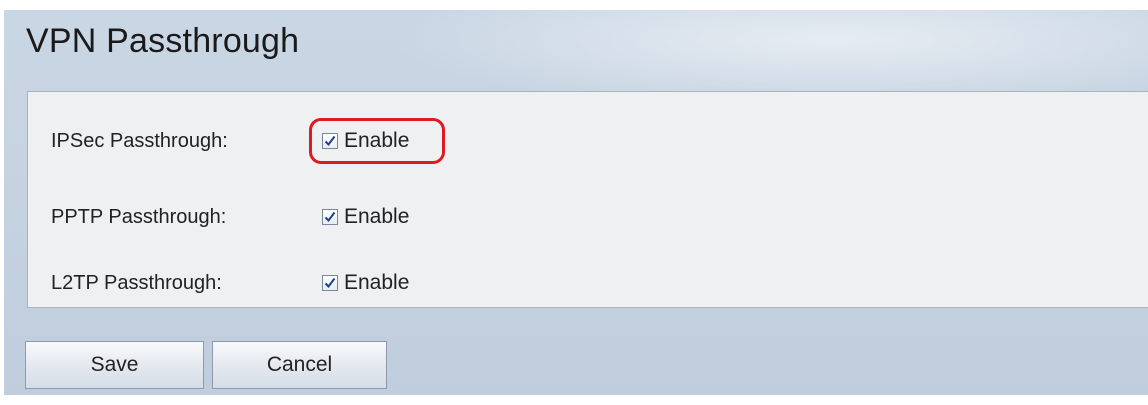 The height and width of the screenshot is (405, 1148). I want to click on l2tp-passthrough-label: L2TP Passthrough:, so click(136, 282).